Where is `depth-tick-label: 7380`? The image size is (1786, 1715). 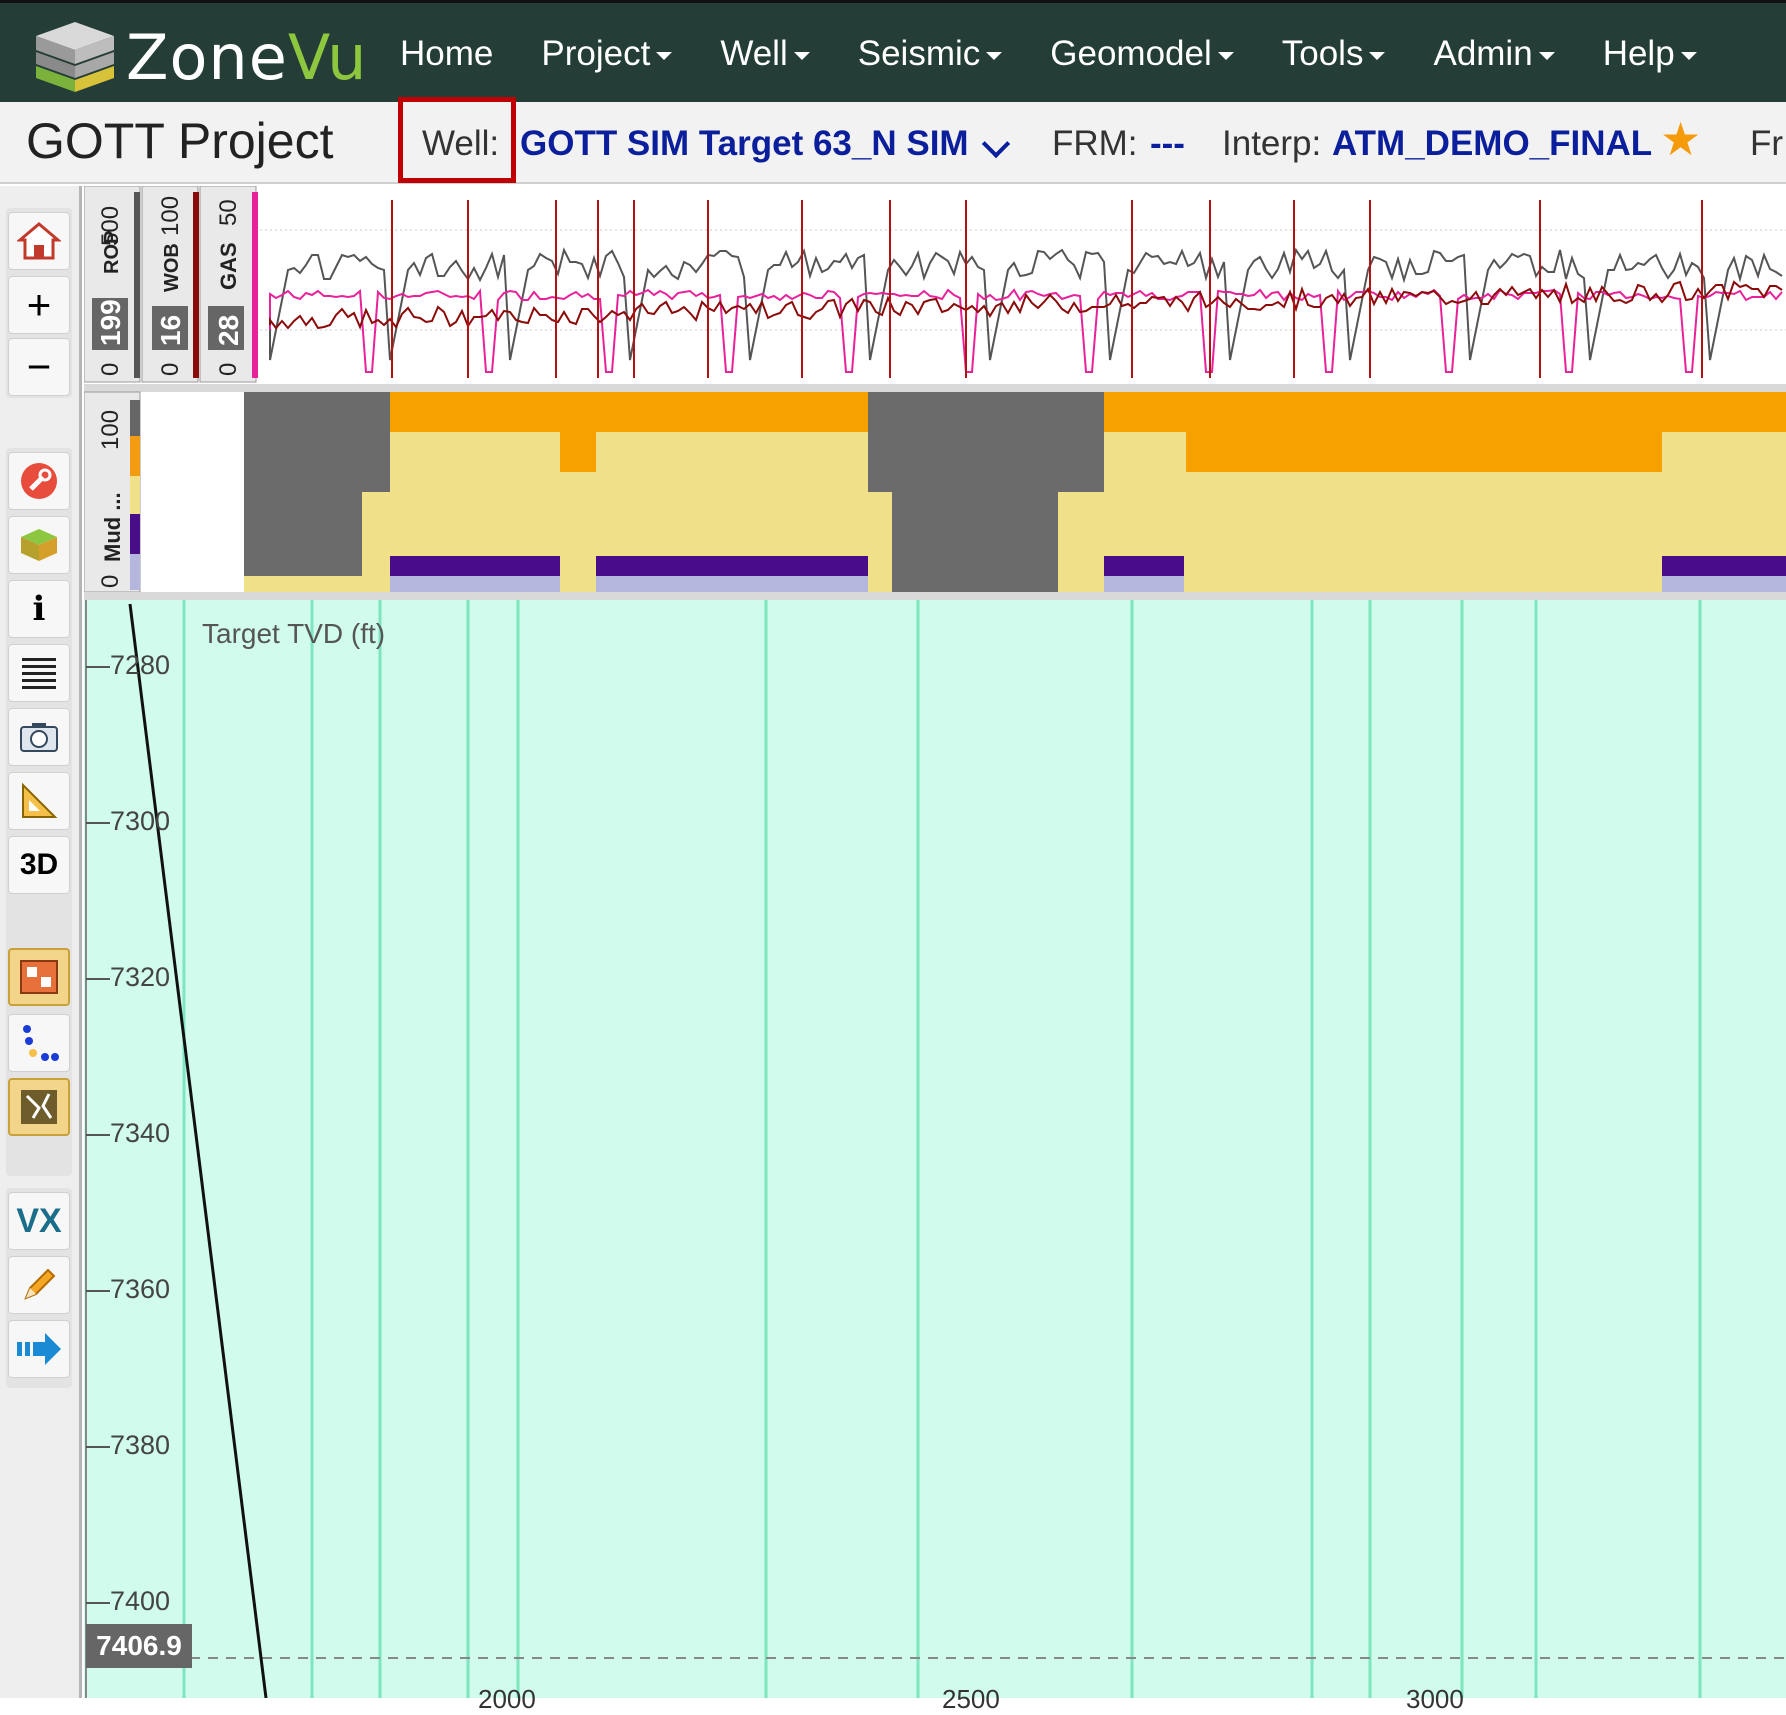
depth-tick-label: 7380 is located at coordinates (140, 1445).